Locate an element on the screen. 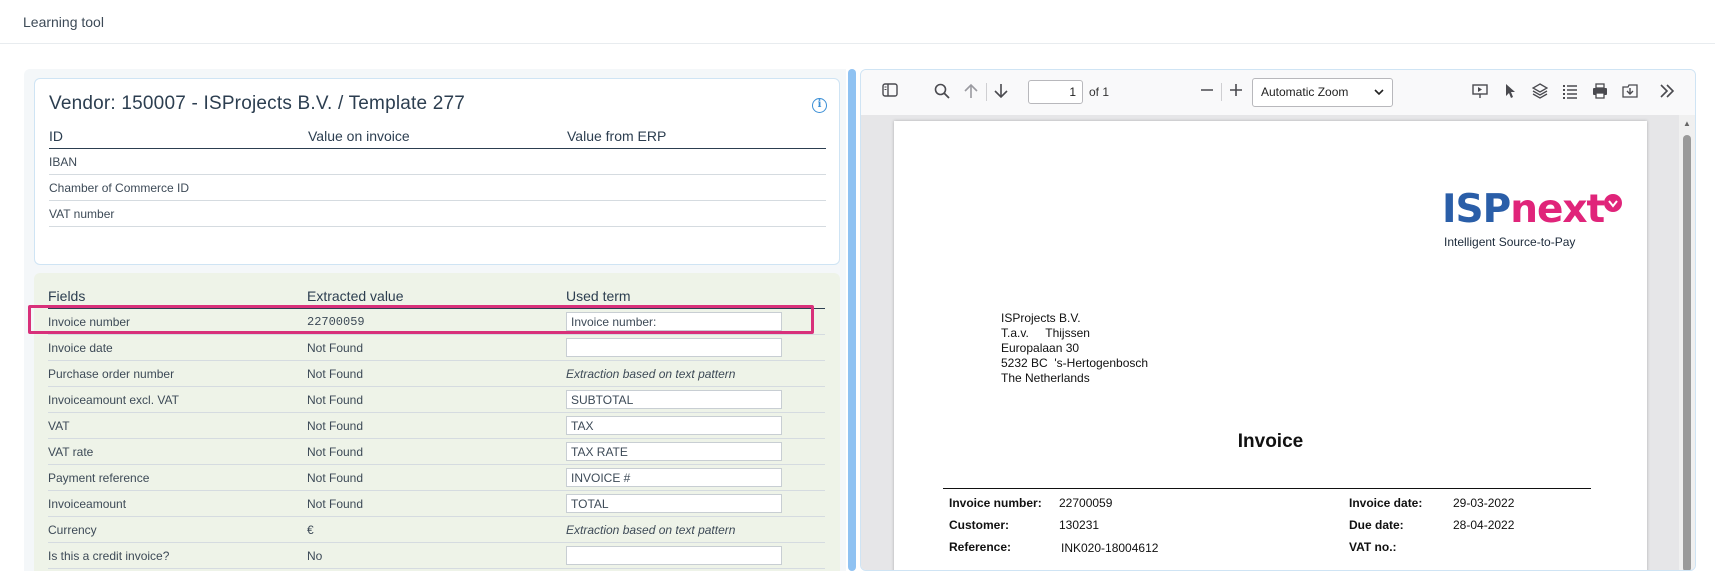  address-line: The Netherlands is located at coordinates (1045, 378).